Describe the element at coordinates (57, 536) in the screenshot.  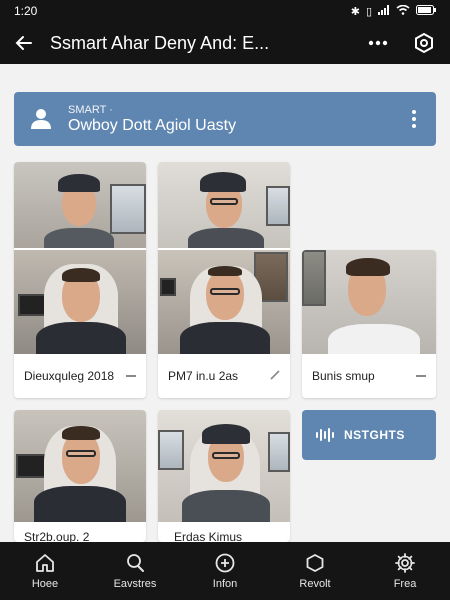
I see `tile-caption-label: Str2b.oup. 2` at that location.